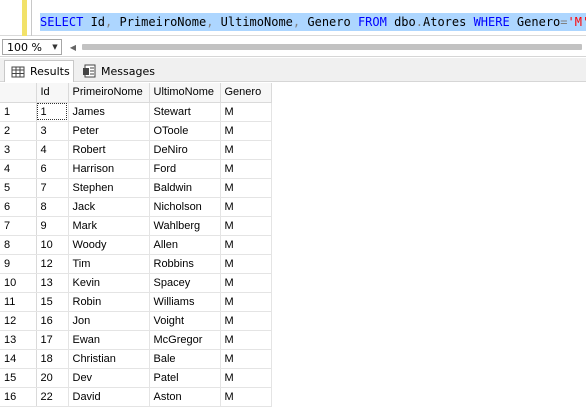  I want to click on table-row: 14 18 Christian Bale M, so click(136, 359).